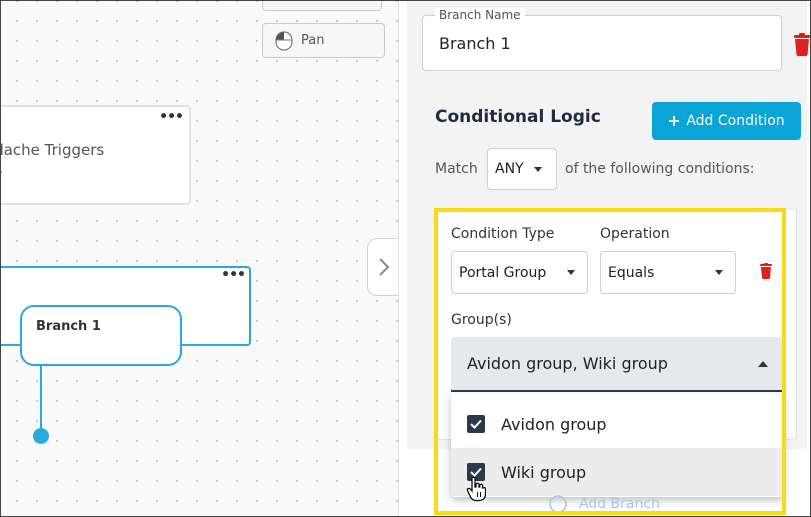 This screenshot has width=811, height=517. I want to click on branch-node-label: Branch 1, so click(68, 326).